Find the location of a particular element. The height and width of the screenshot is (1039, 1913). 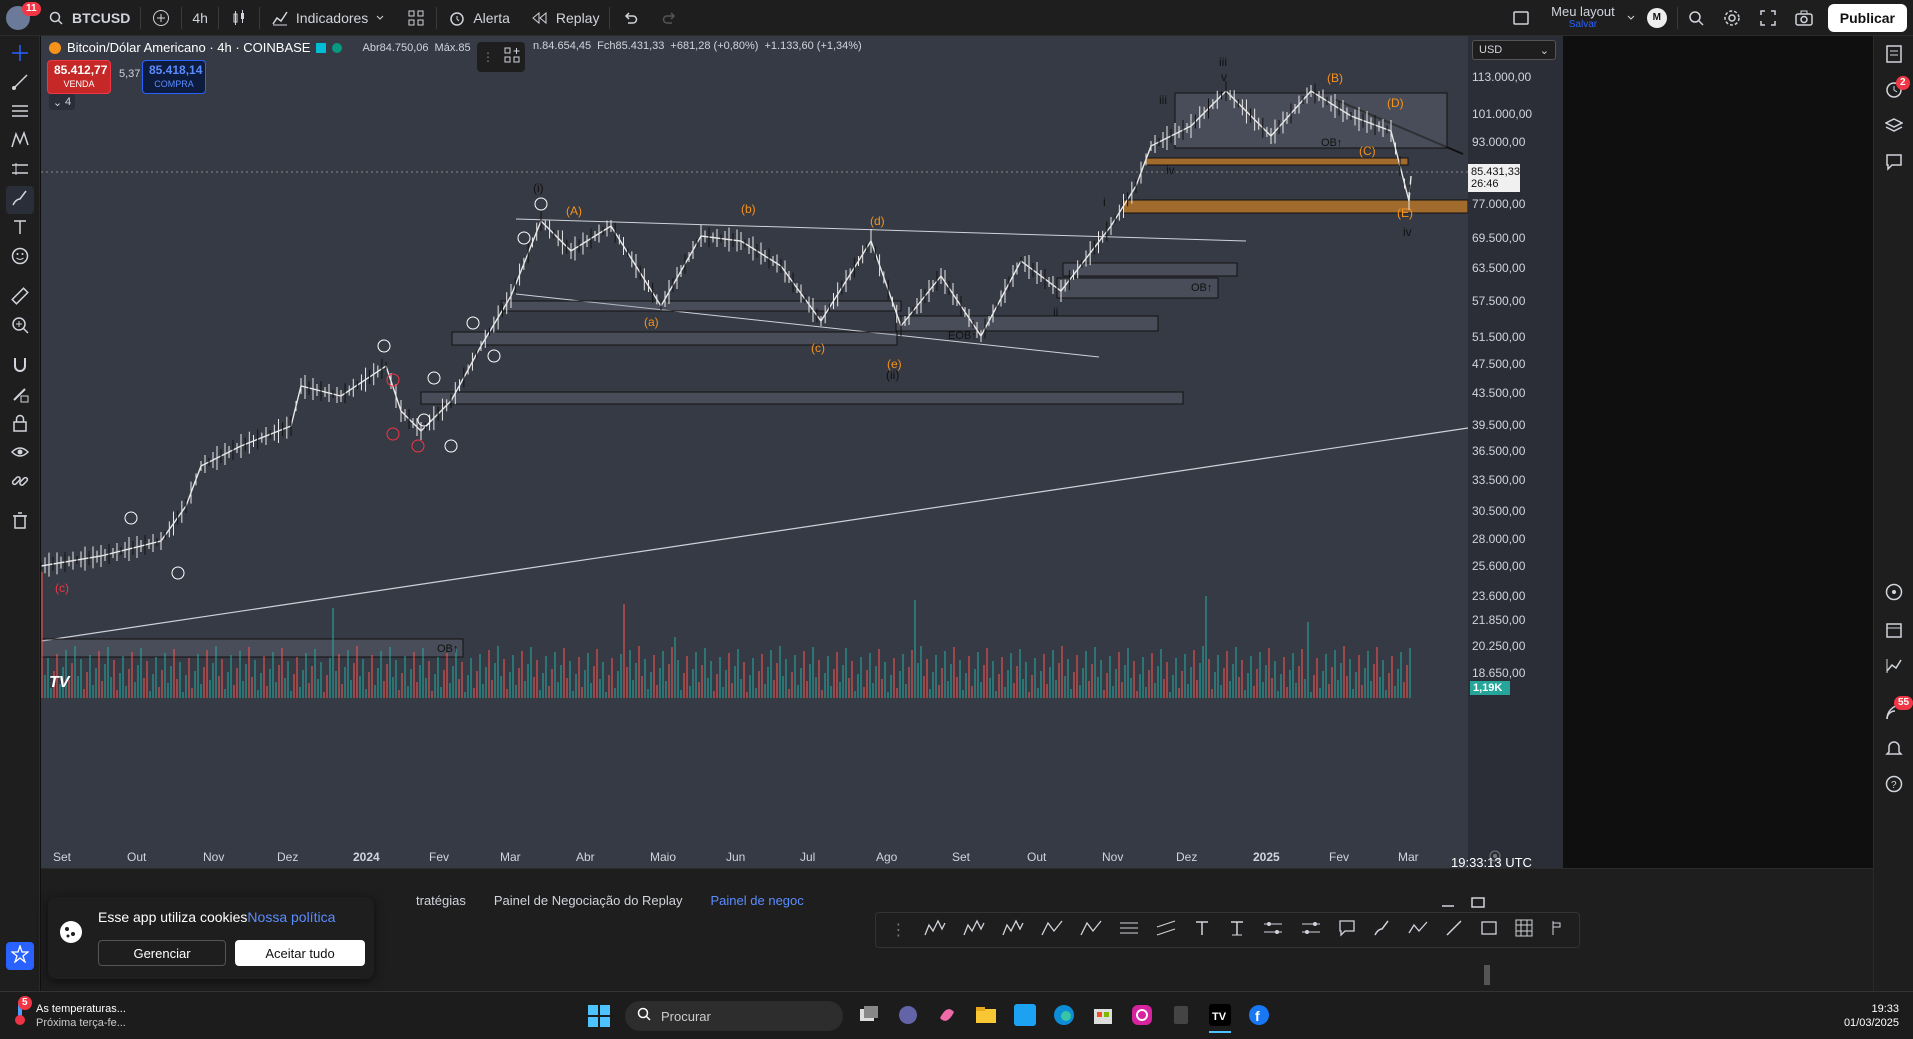

edge-icon is located at coordinates (1064, 1018).